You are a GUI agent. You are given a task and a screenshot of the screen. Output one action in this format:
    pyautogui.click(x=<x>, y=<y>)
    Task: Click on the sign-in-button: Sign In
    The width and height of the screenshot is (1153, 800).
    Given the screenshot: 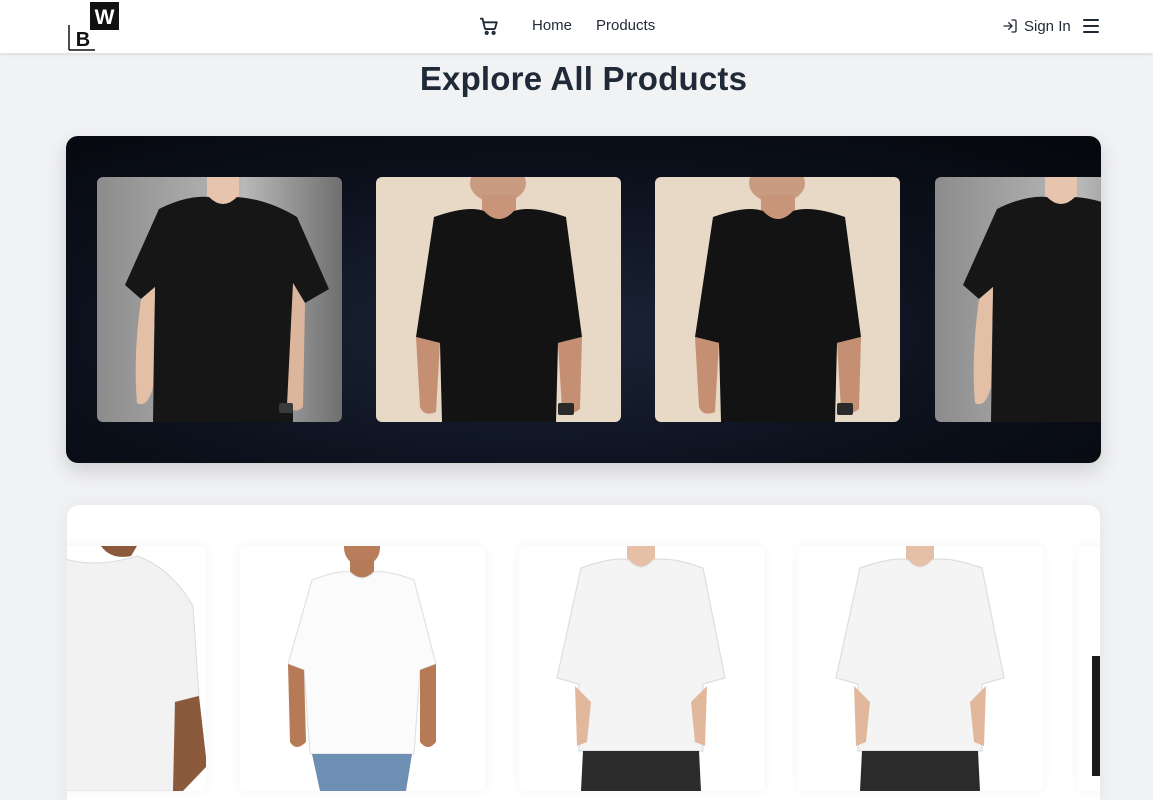 What is the action you would take?
    pyautogui.click(x=1036, y=26)
    